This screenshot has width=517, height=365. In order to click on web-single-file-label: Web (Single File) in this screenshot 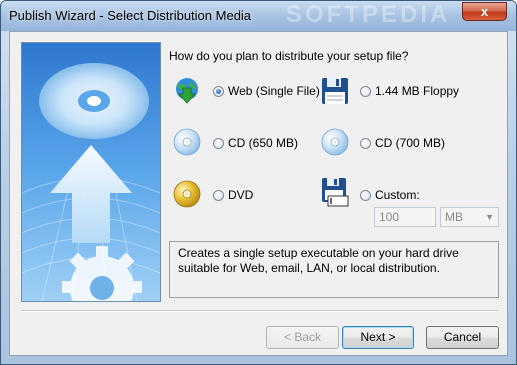, I will do `click(274, 91)`.